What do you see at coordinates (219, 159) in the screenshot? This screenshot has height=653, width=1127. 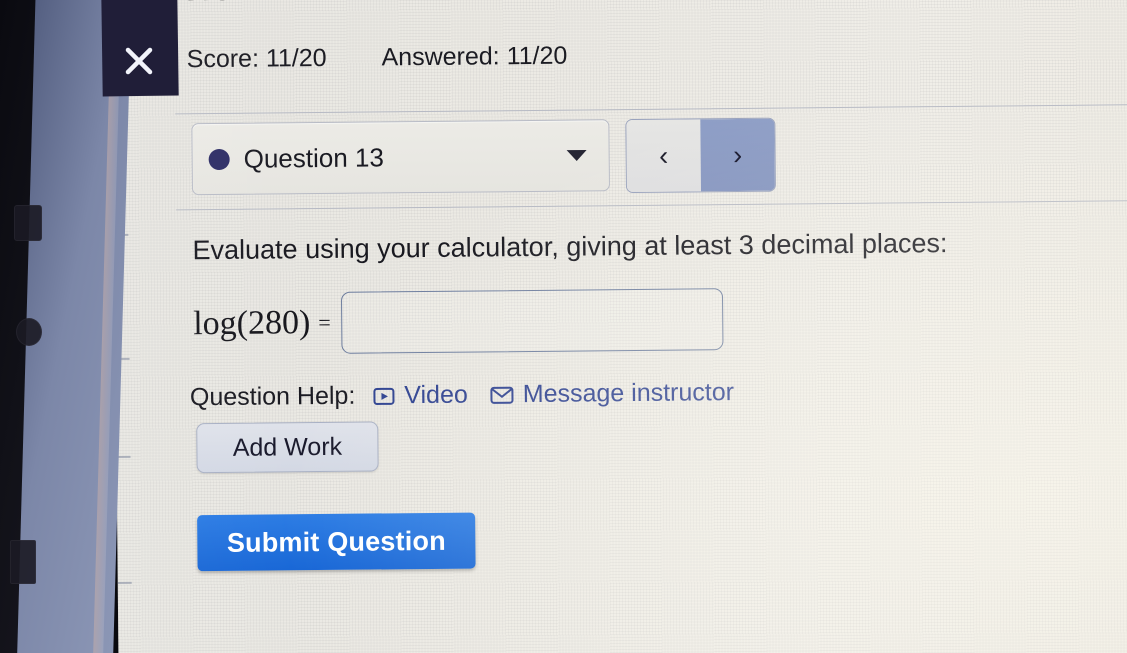 I see `question-status-dot-icon` at bounding box center [219, 159].